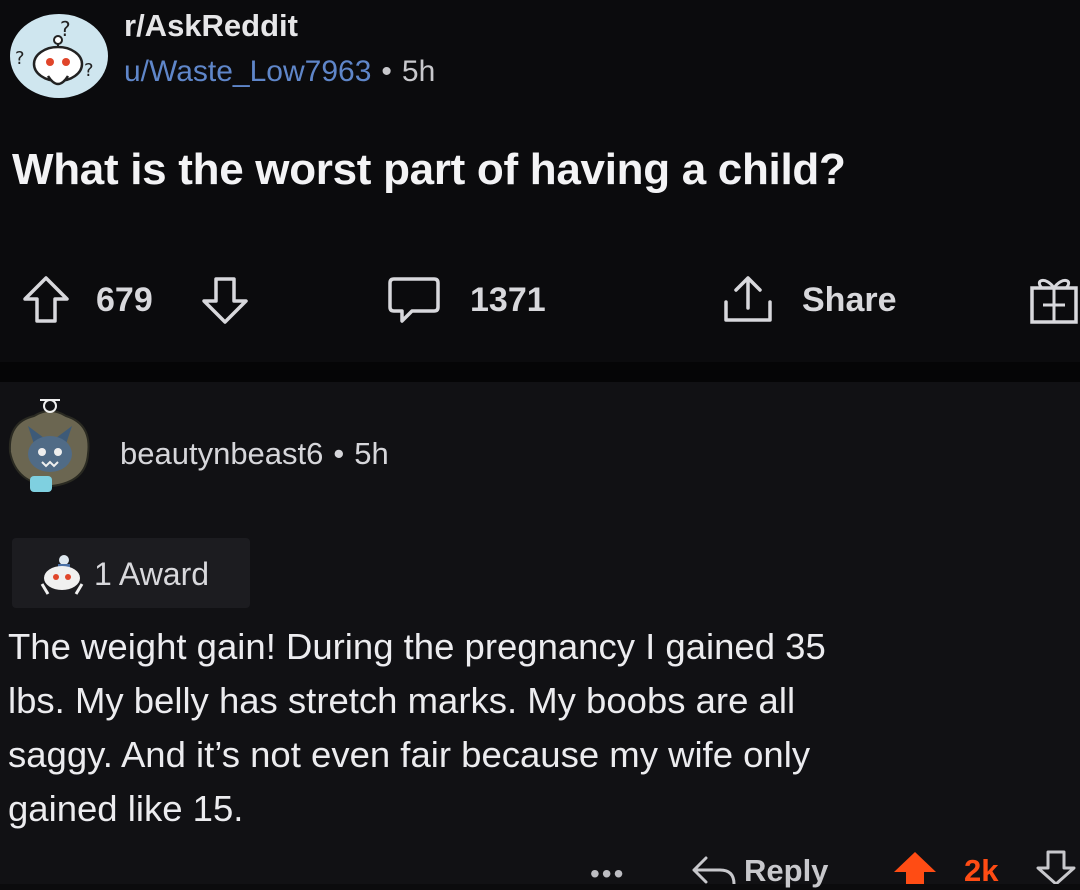 This screenshot has height=890, width=1080. Describe the element at coordinates (371, 453) in the screenshot. I see `comment-age: 5h` at that location.